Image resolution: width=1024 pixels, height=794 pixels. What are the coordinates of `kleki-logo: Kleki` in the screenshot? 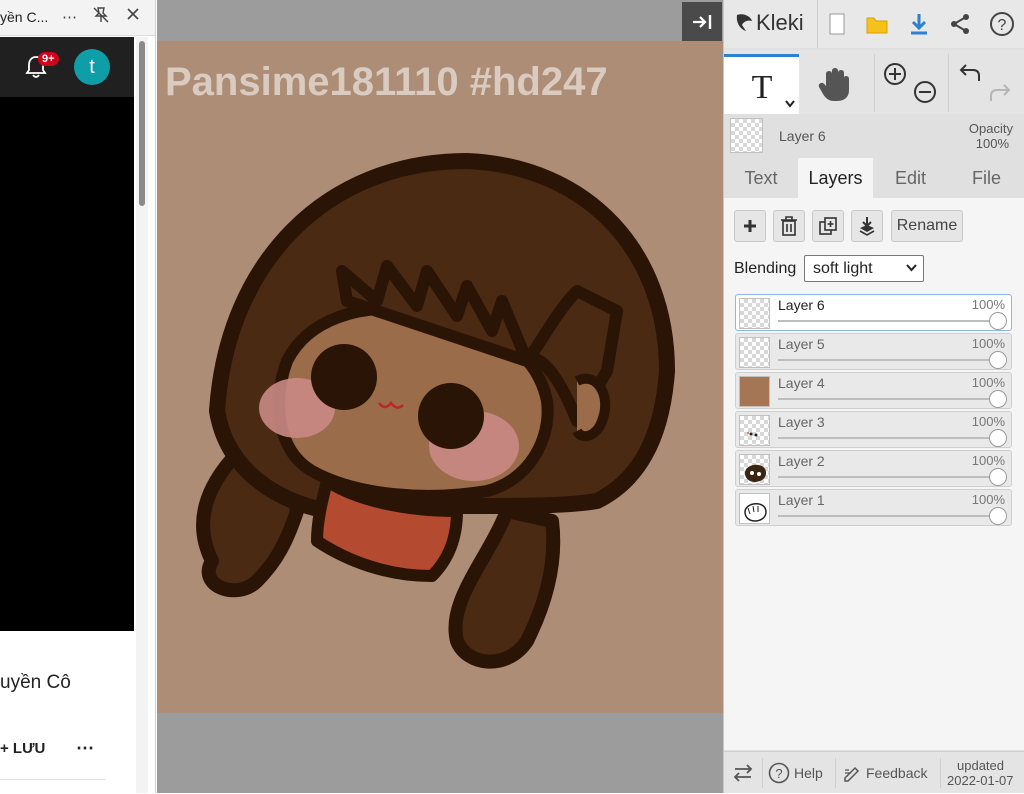 It's located at (769, 23).